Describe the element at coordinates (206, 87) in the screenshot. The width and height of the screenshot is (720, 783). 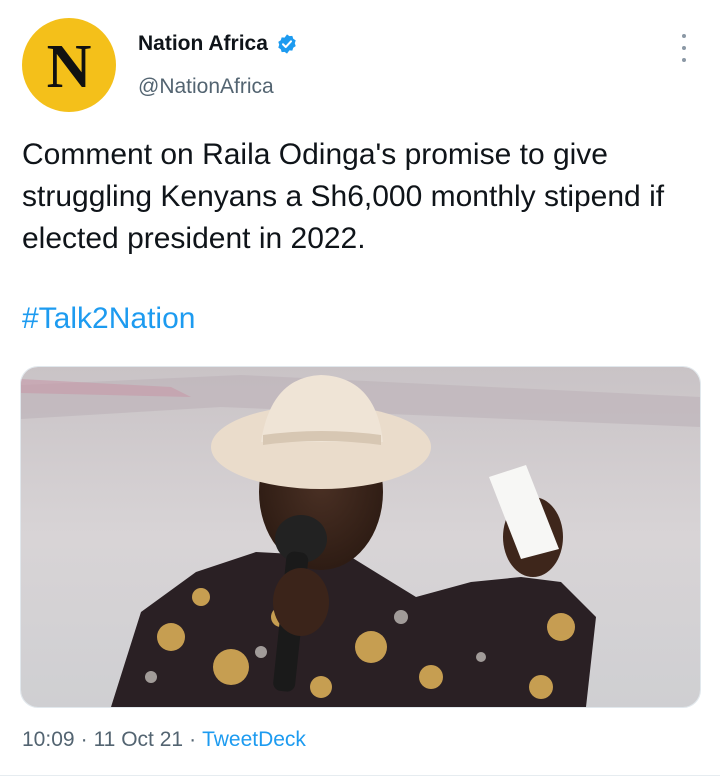
I see `author-handle: @NationAfrica` at that location.